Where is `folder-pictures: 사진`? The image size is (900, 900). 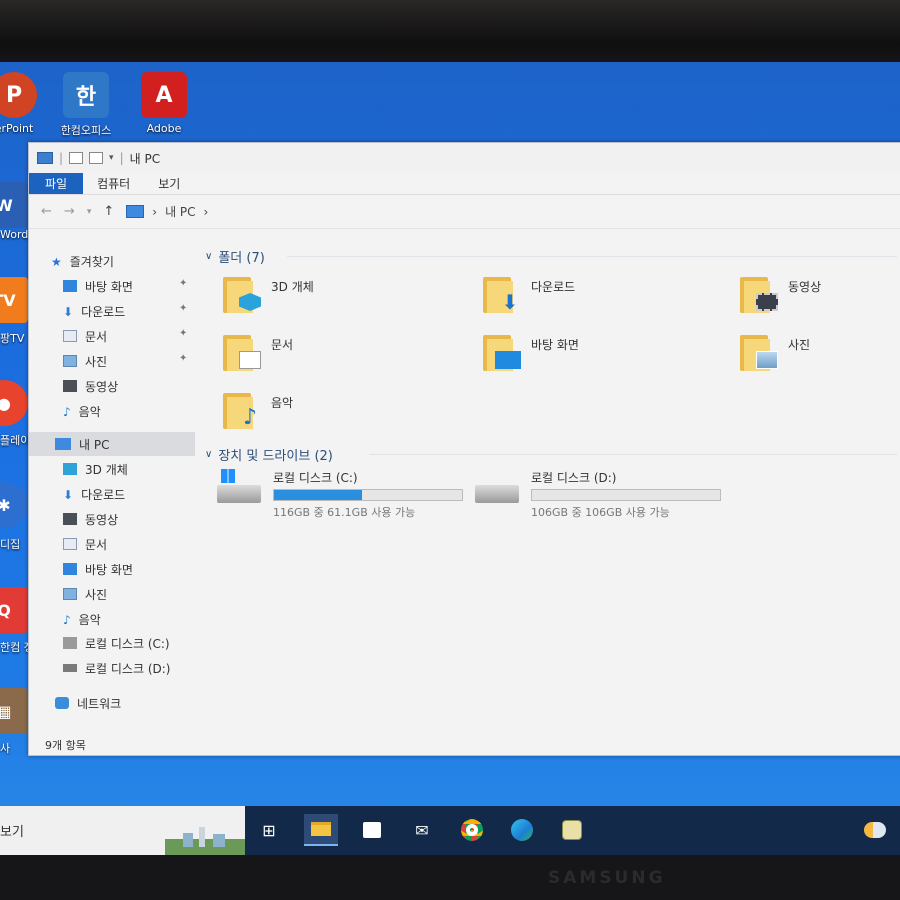 folder-pictures: 사진 is located at coordinates (775, 352).